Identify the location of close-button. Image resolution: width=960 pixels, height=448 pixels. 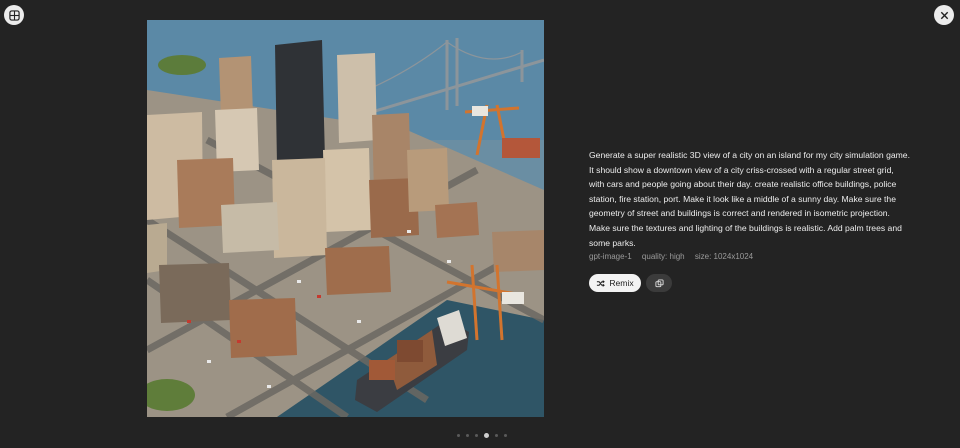
(944, 15).